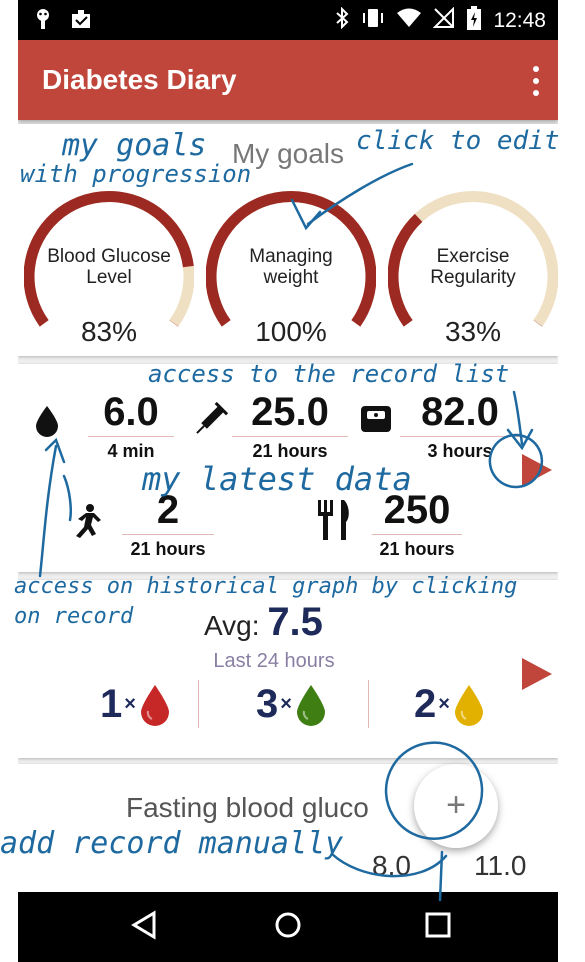 The width and height of the screenshot is (585, 962). What do you see at coordinates (247, 807) in the screenshot?
I see `fasting-title: Fasting blood gluco` at bounding box center [247, 807].